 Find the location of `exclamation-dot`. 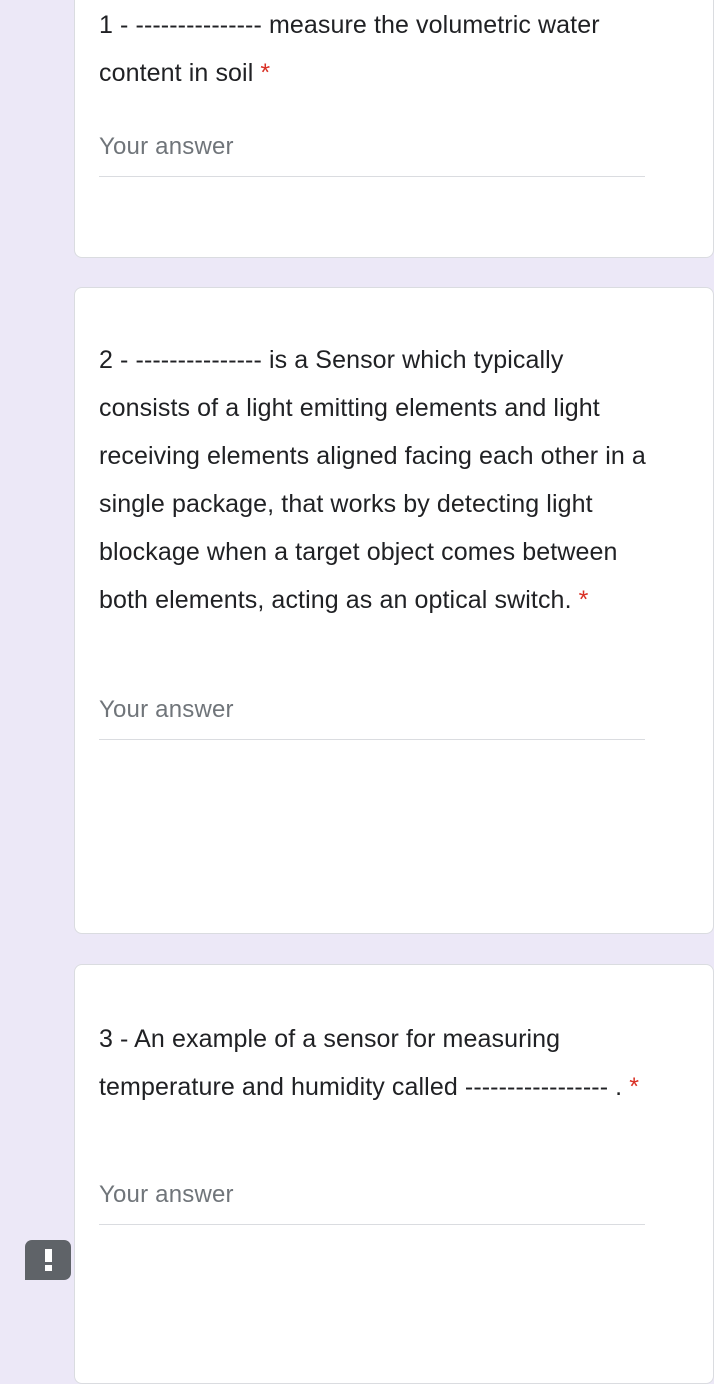

exclamation-dot is located at coordinates (48, 1268).